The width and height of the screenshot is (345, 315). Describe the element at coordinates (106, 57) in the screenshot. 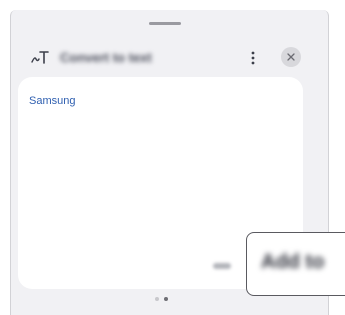

I see `sheet-title: Convert to text` at that location.